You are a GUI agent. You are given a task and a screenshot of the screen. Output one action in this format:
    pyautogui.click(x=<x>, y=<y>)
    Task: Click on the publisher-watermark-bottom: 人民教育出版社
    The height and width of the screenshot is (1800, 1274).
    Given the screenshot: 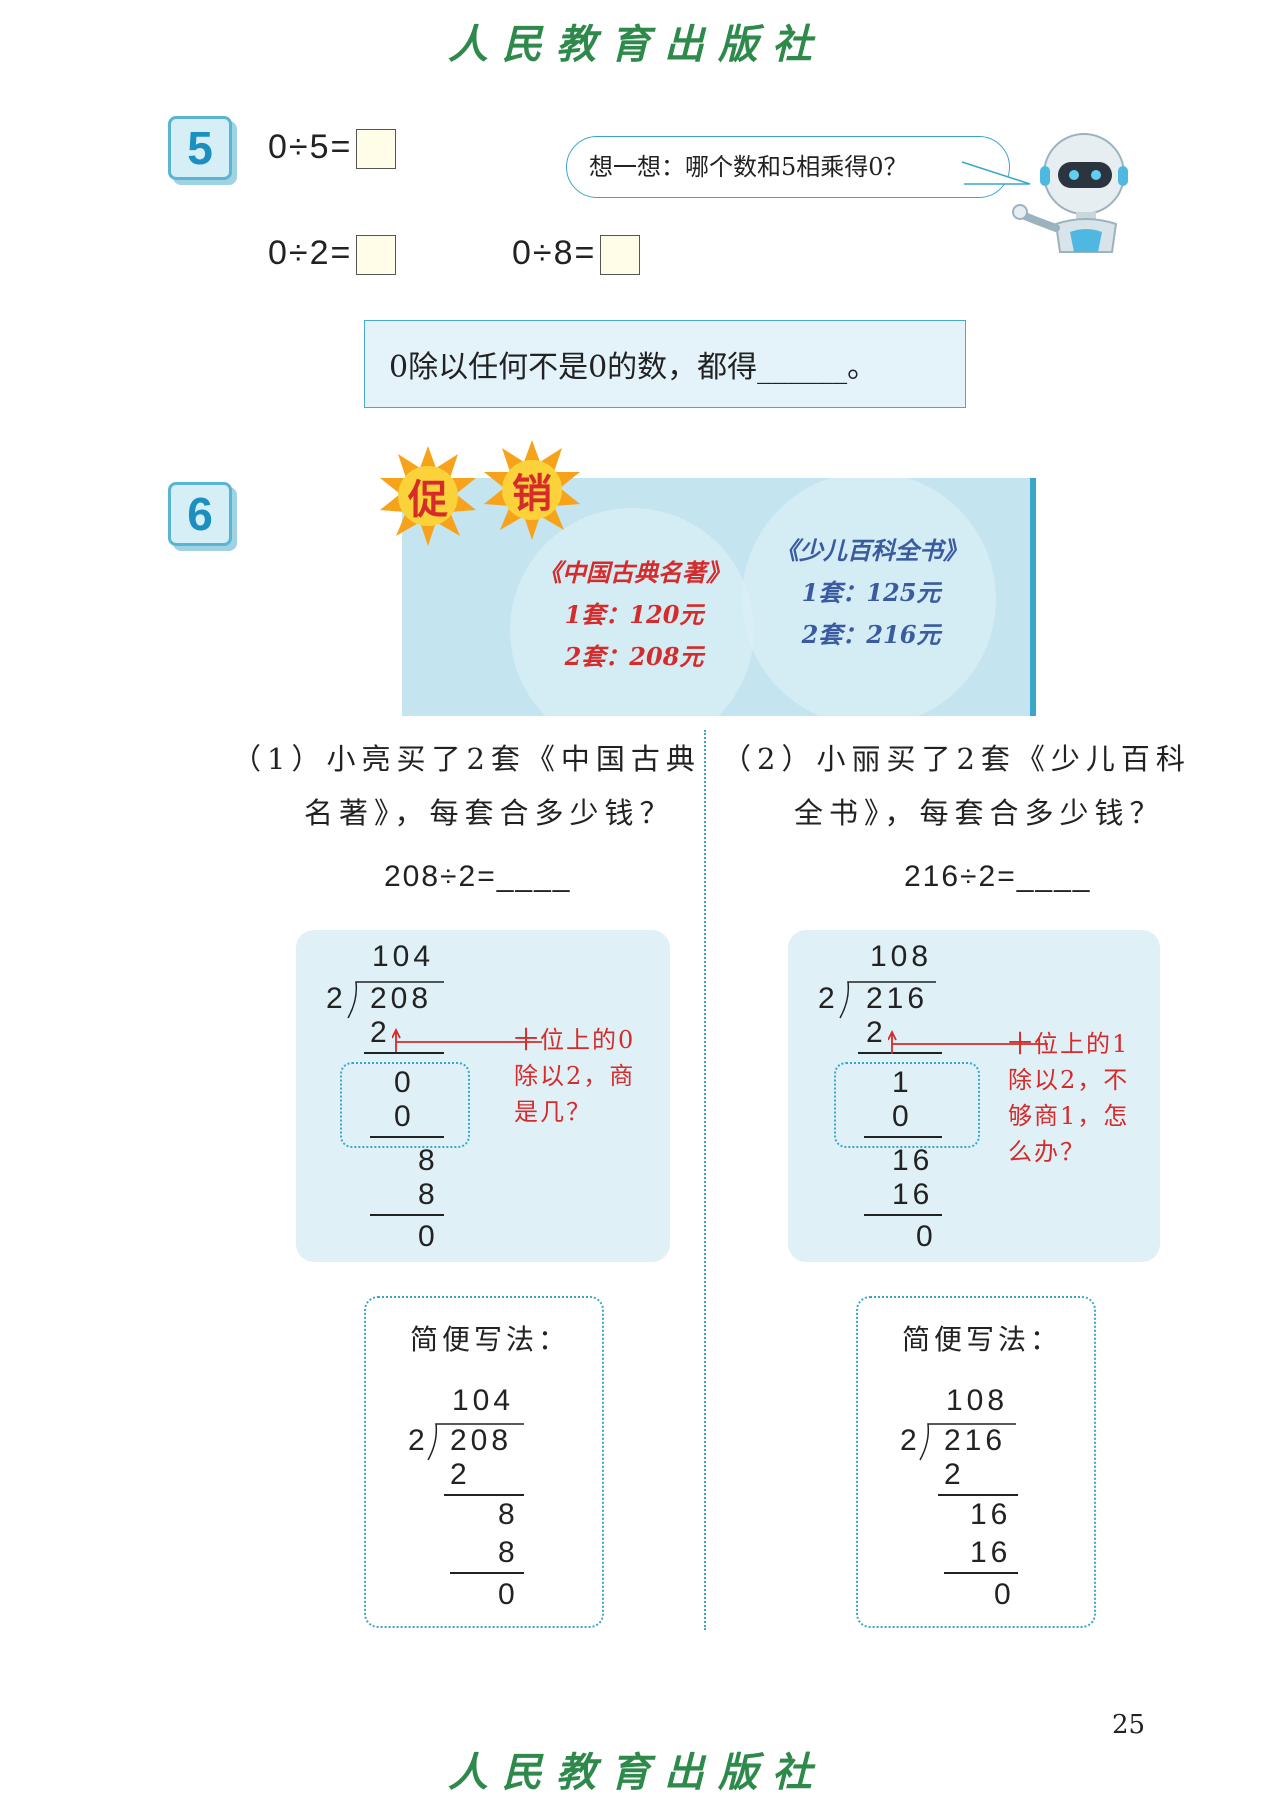 What is the action you would take?
    pyautogui.click(x=637, y=1772)
    